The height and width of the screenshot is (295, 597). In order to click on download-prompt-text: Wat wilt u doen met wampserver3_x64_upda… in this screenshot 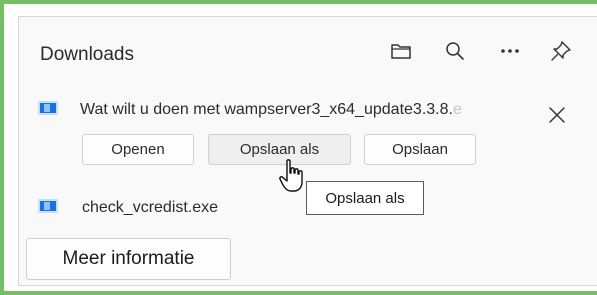, I will do `click(309, 110)`.